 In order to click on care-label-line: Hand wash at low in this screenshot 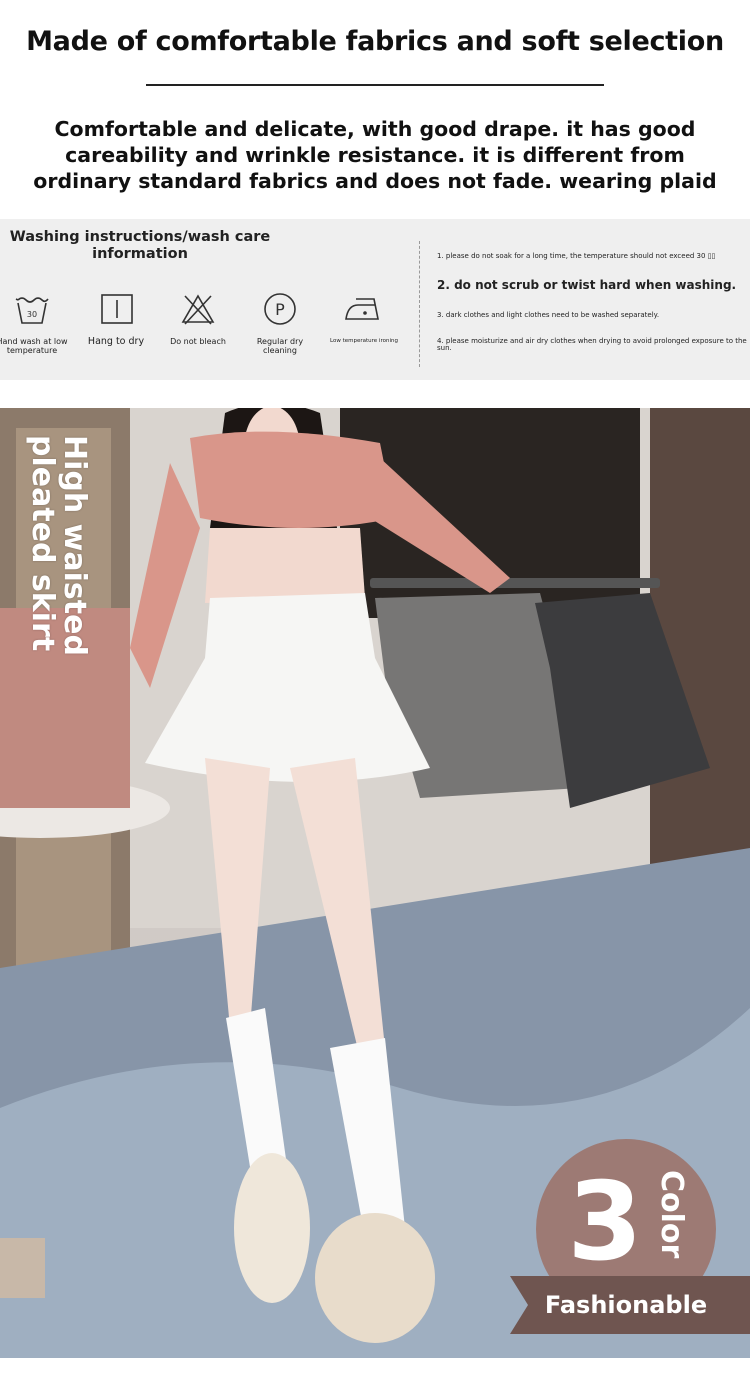, I will do `click(34, 341)`.